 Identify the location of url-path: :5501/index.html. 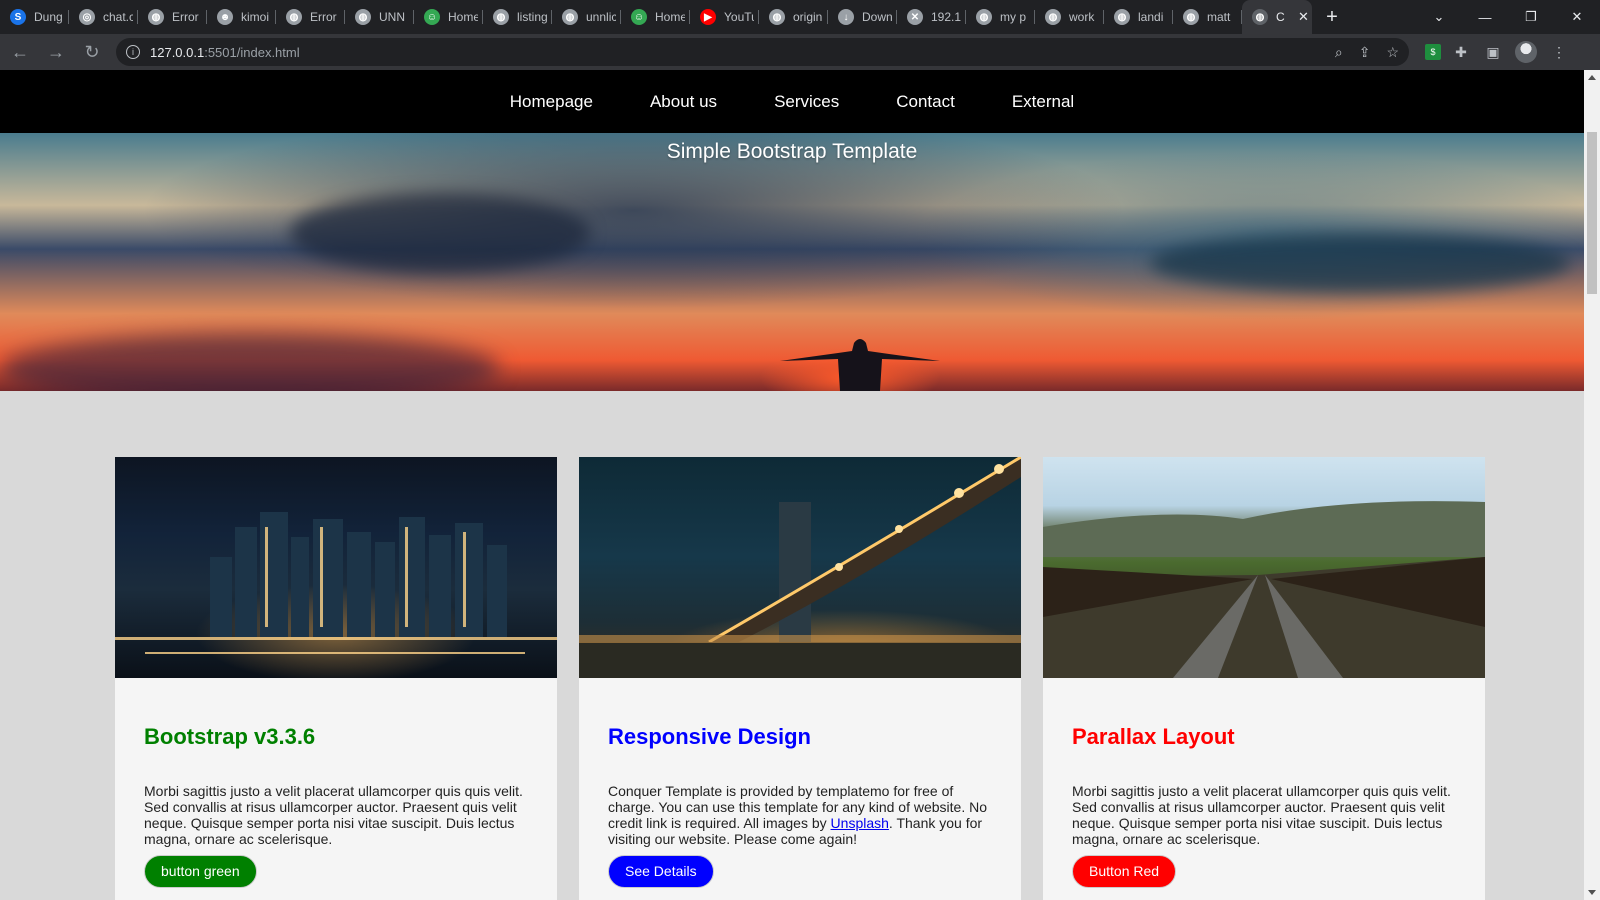
(252, 52).